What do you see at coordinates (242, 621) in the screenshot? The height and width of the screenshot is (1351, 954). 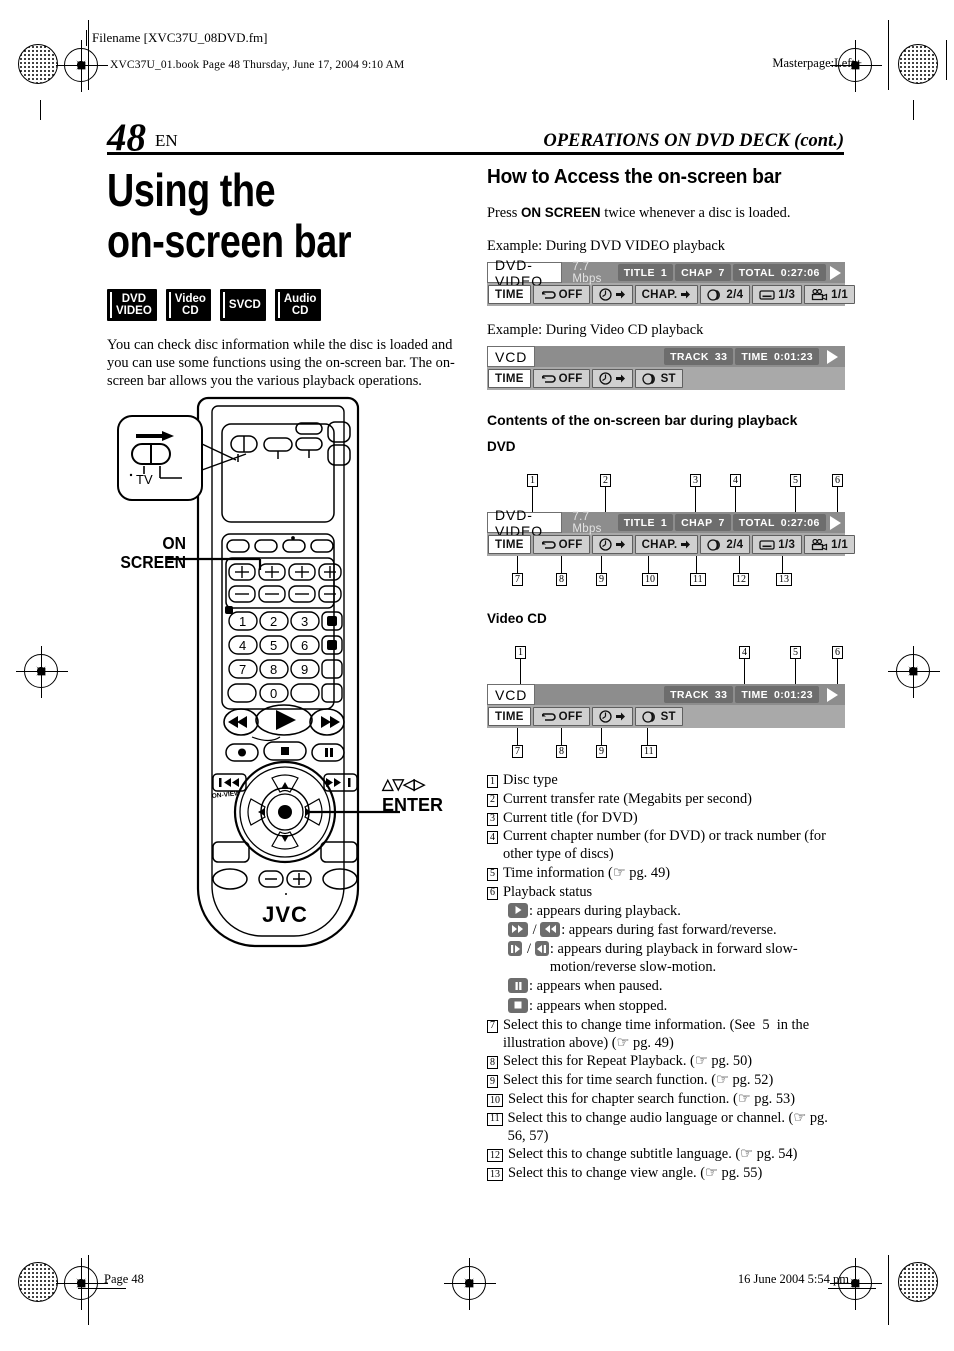 I see `svg-text: 1` at bounding box center [242, 621].